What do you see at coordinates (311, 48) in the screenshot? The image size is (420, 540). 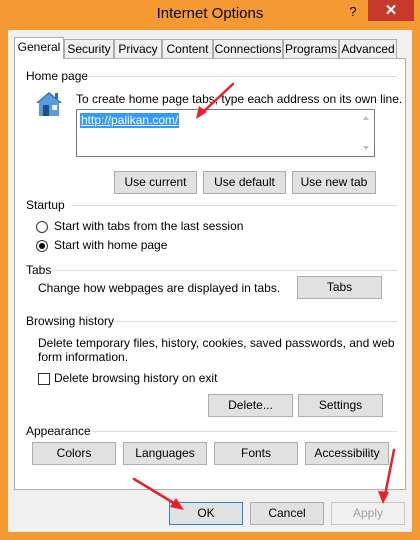 I see `tab-programs: Programs` at bounding box center [311, 48].